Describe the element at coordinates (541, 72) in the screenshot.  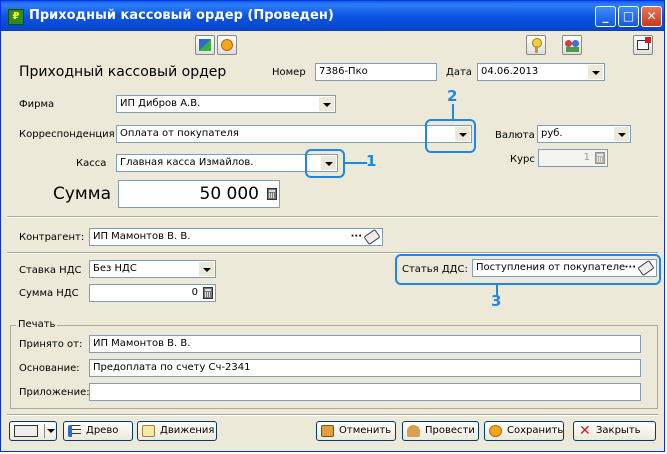
I see `date-field: 04.06.2013` at that location.